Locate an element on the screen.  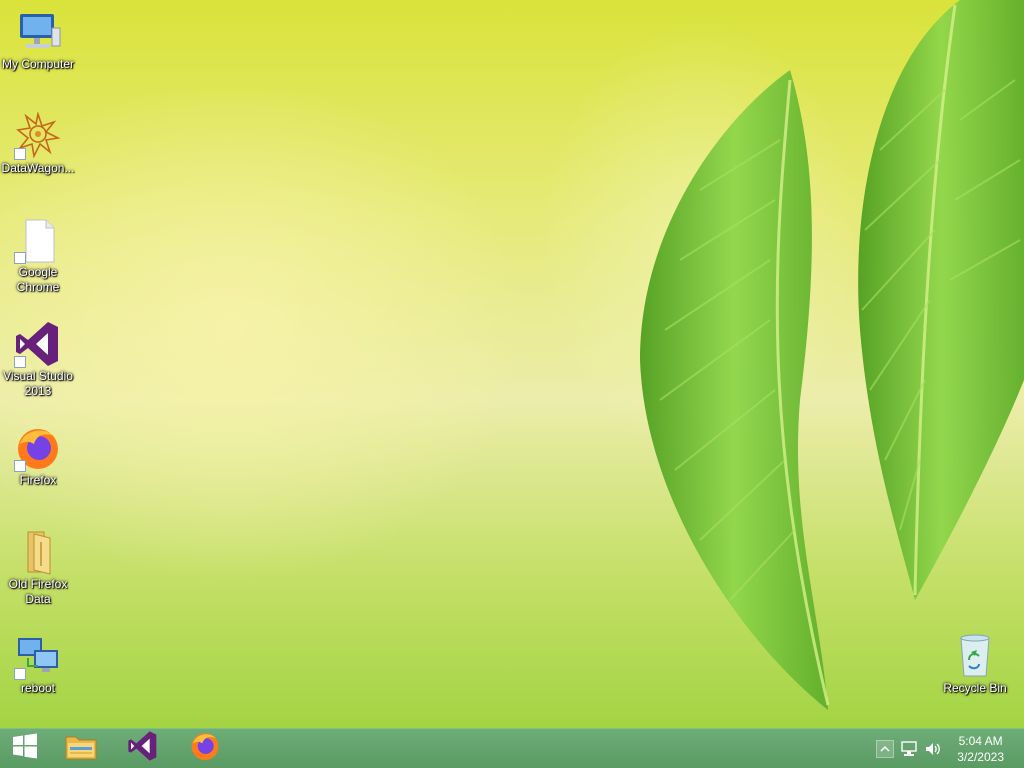
desktop-icon-label: Recycle Bin is located at coordinates (975, 688).